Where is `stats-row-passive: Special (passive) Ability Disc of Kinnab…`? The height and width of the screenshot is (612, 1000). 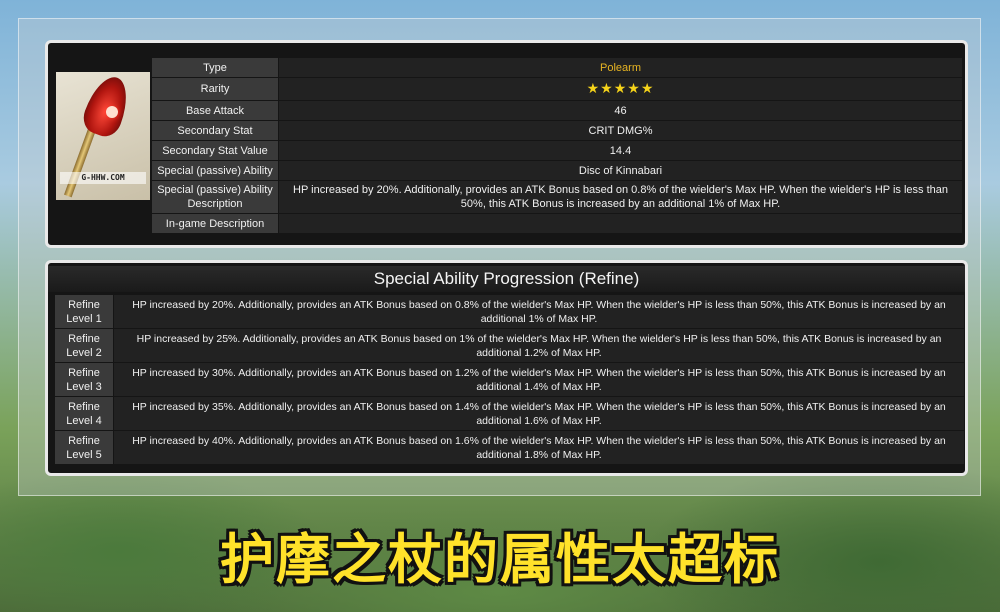 stats-row-passive: Special (passive) Ability Disc of Kinnab… is located at coordinates (508, 170).